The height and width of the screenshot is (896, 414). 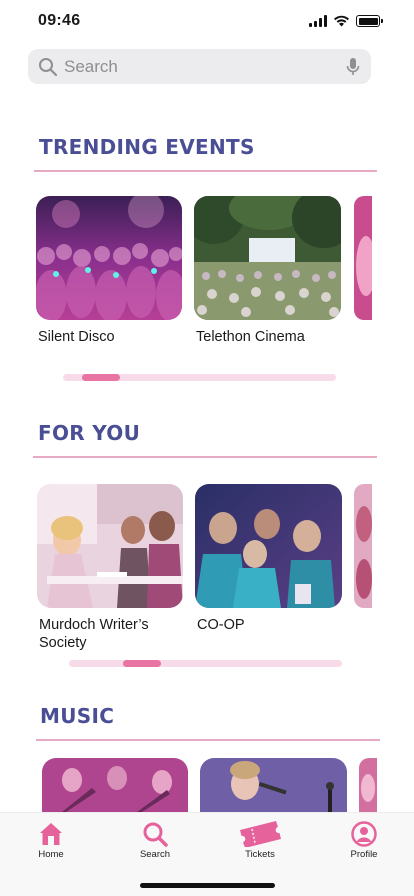 I want to click on tab-search-label: Search, so click(x=155, y=854).